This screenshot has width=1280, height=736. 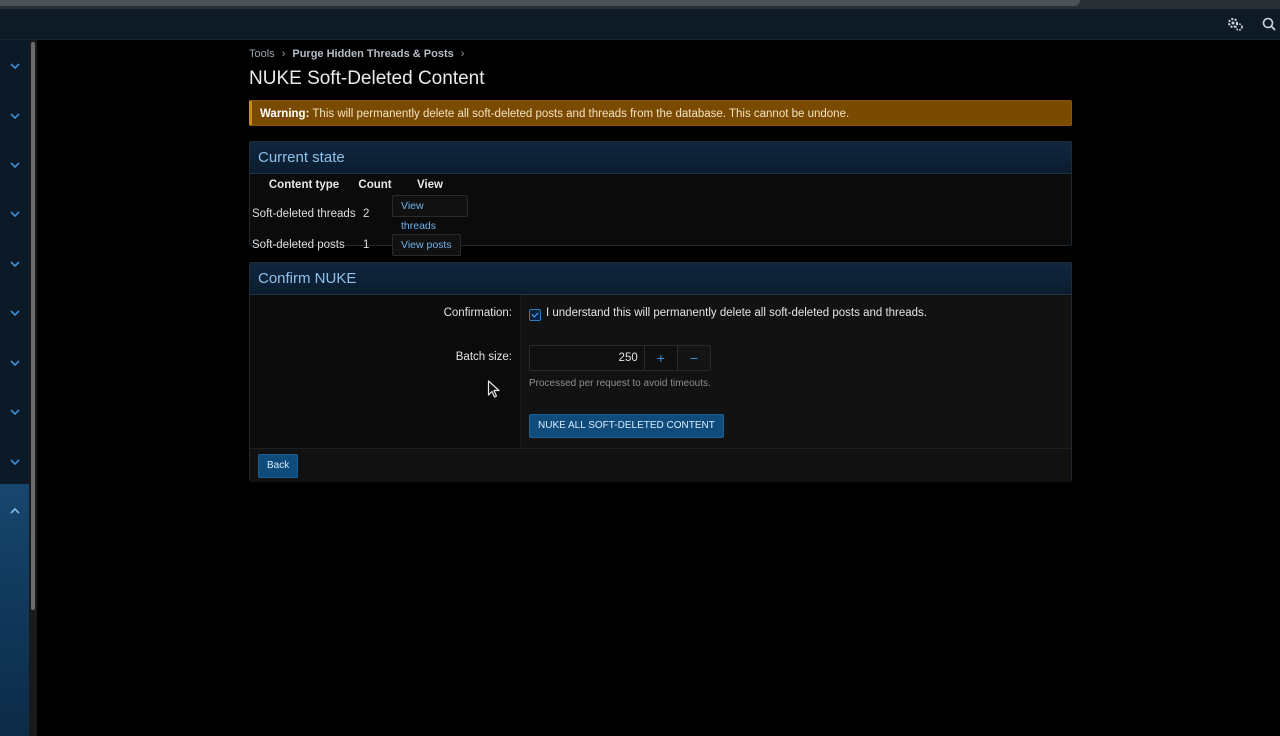 I want to click on col-view: View, so click(x=430, y=185).